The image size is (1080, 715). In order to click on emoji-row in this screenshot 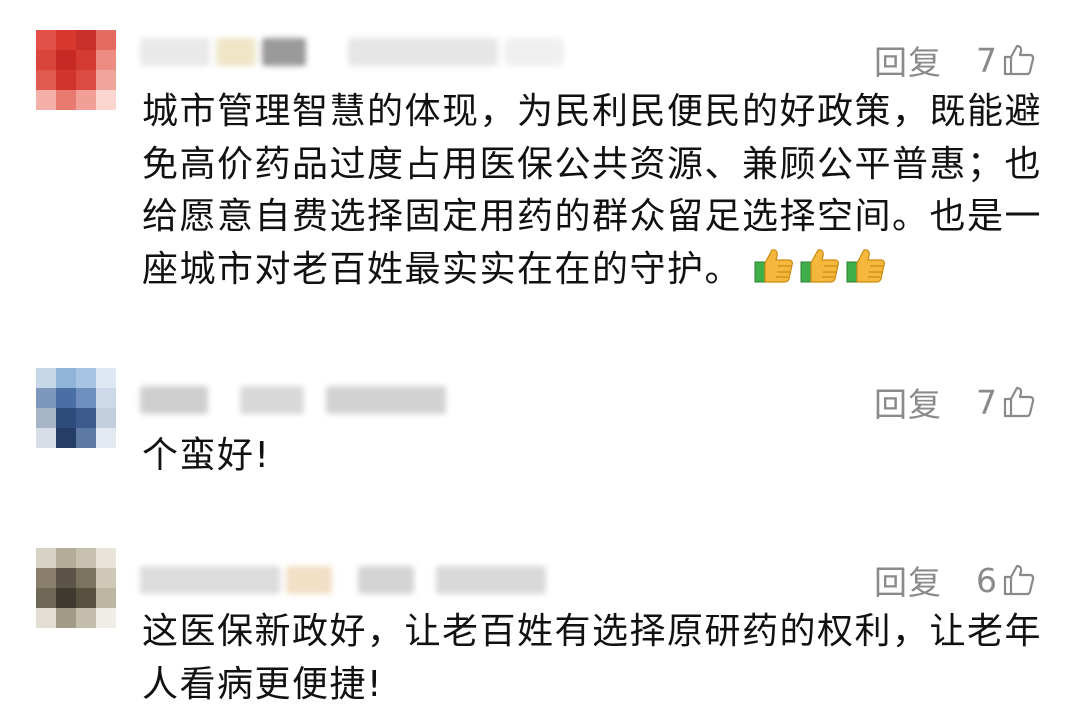, I will do `click(820, 266)`.